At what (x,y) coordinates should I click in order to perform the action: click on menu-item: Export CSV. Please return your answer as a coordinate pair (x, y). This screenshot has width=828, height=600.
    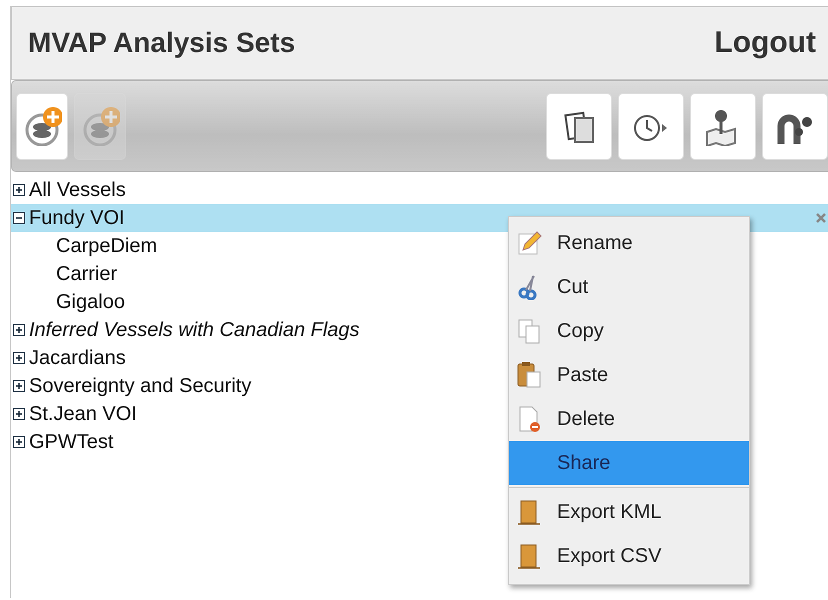
    Looking at the image, I should click on (629, 556).